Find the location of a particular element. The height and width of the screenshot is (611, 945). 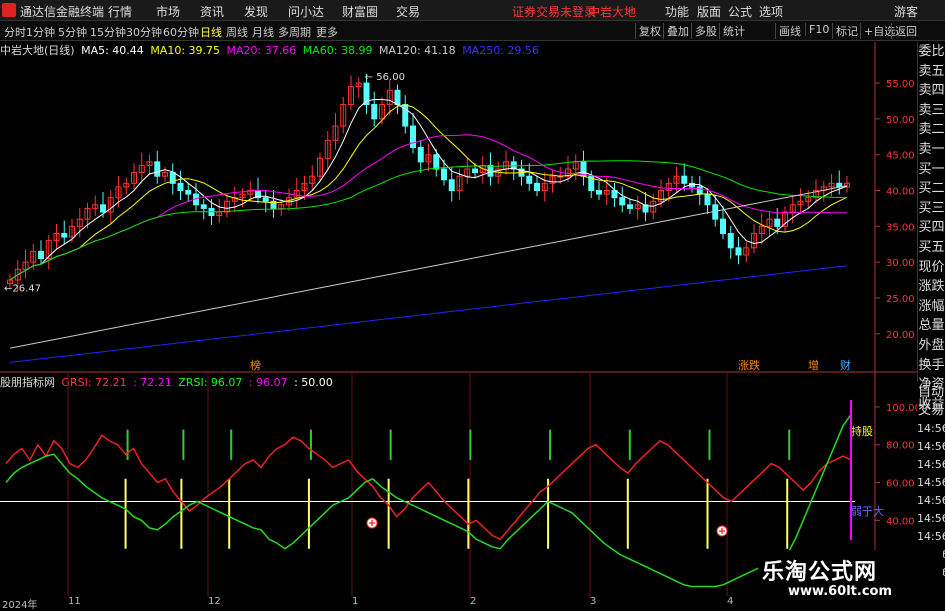

event-marker-2: 增 is located at coordinates (813, 365).